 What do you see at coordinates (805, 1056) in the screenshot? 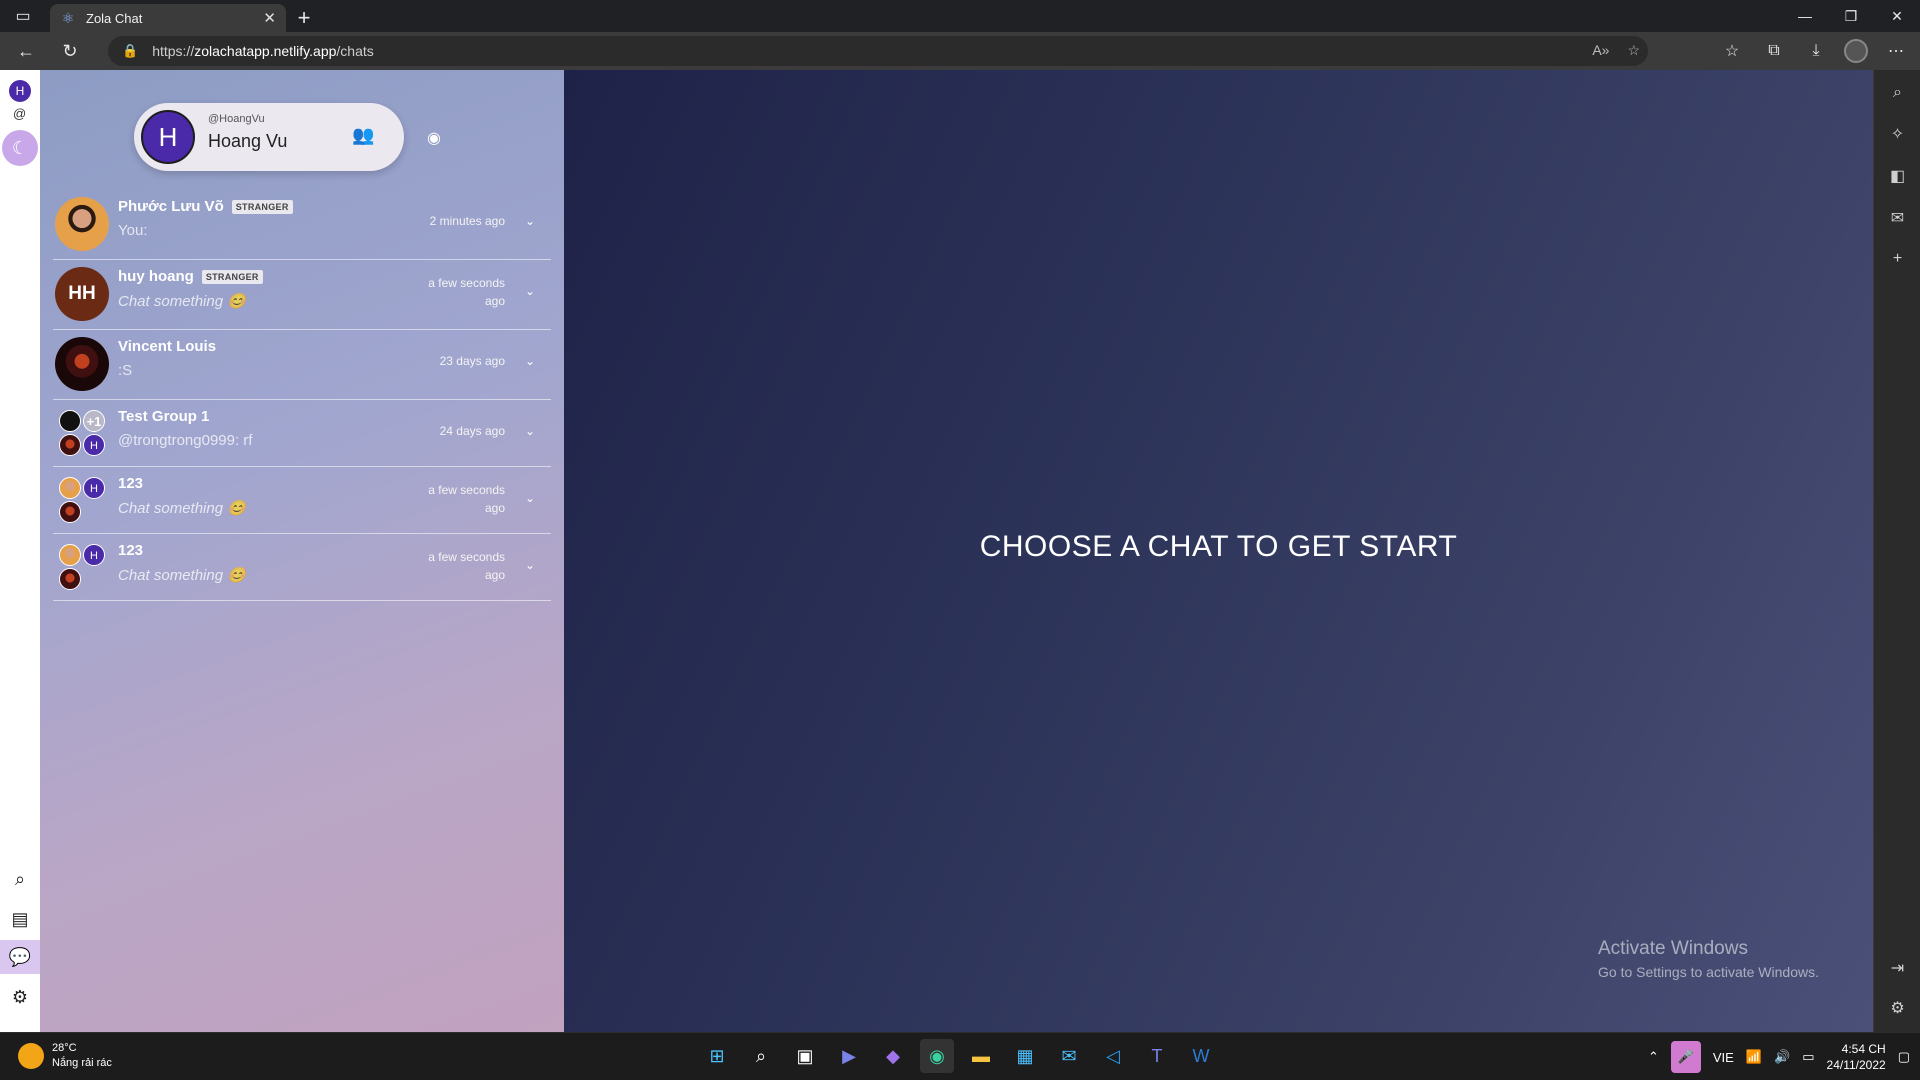
I see `task-view-icon: ▣` at bounding box center [805, 1056].